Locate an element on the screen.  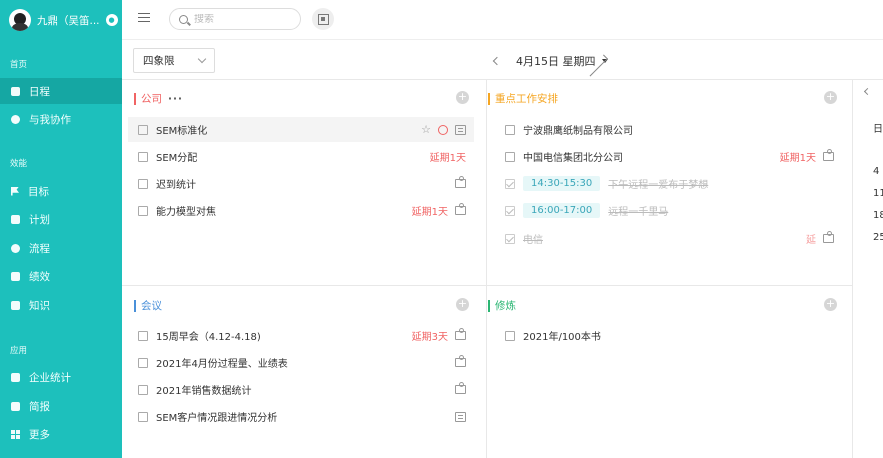
view-dropdown: 四象限 is located at coordinates (174, 60).